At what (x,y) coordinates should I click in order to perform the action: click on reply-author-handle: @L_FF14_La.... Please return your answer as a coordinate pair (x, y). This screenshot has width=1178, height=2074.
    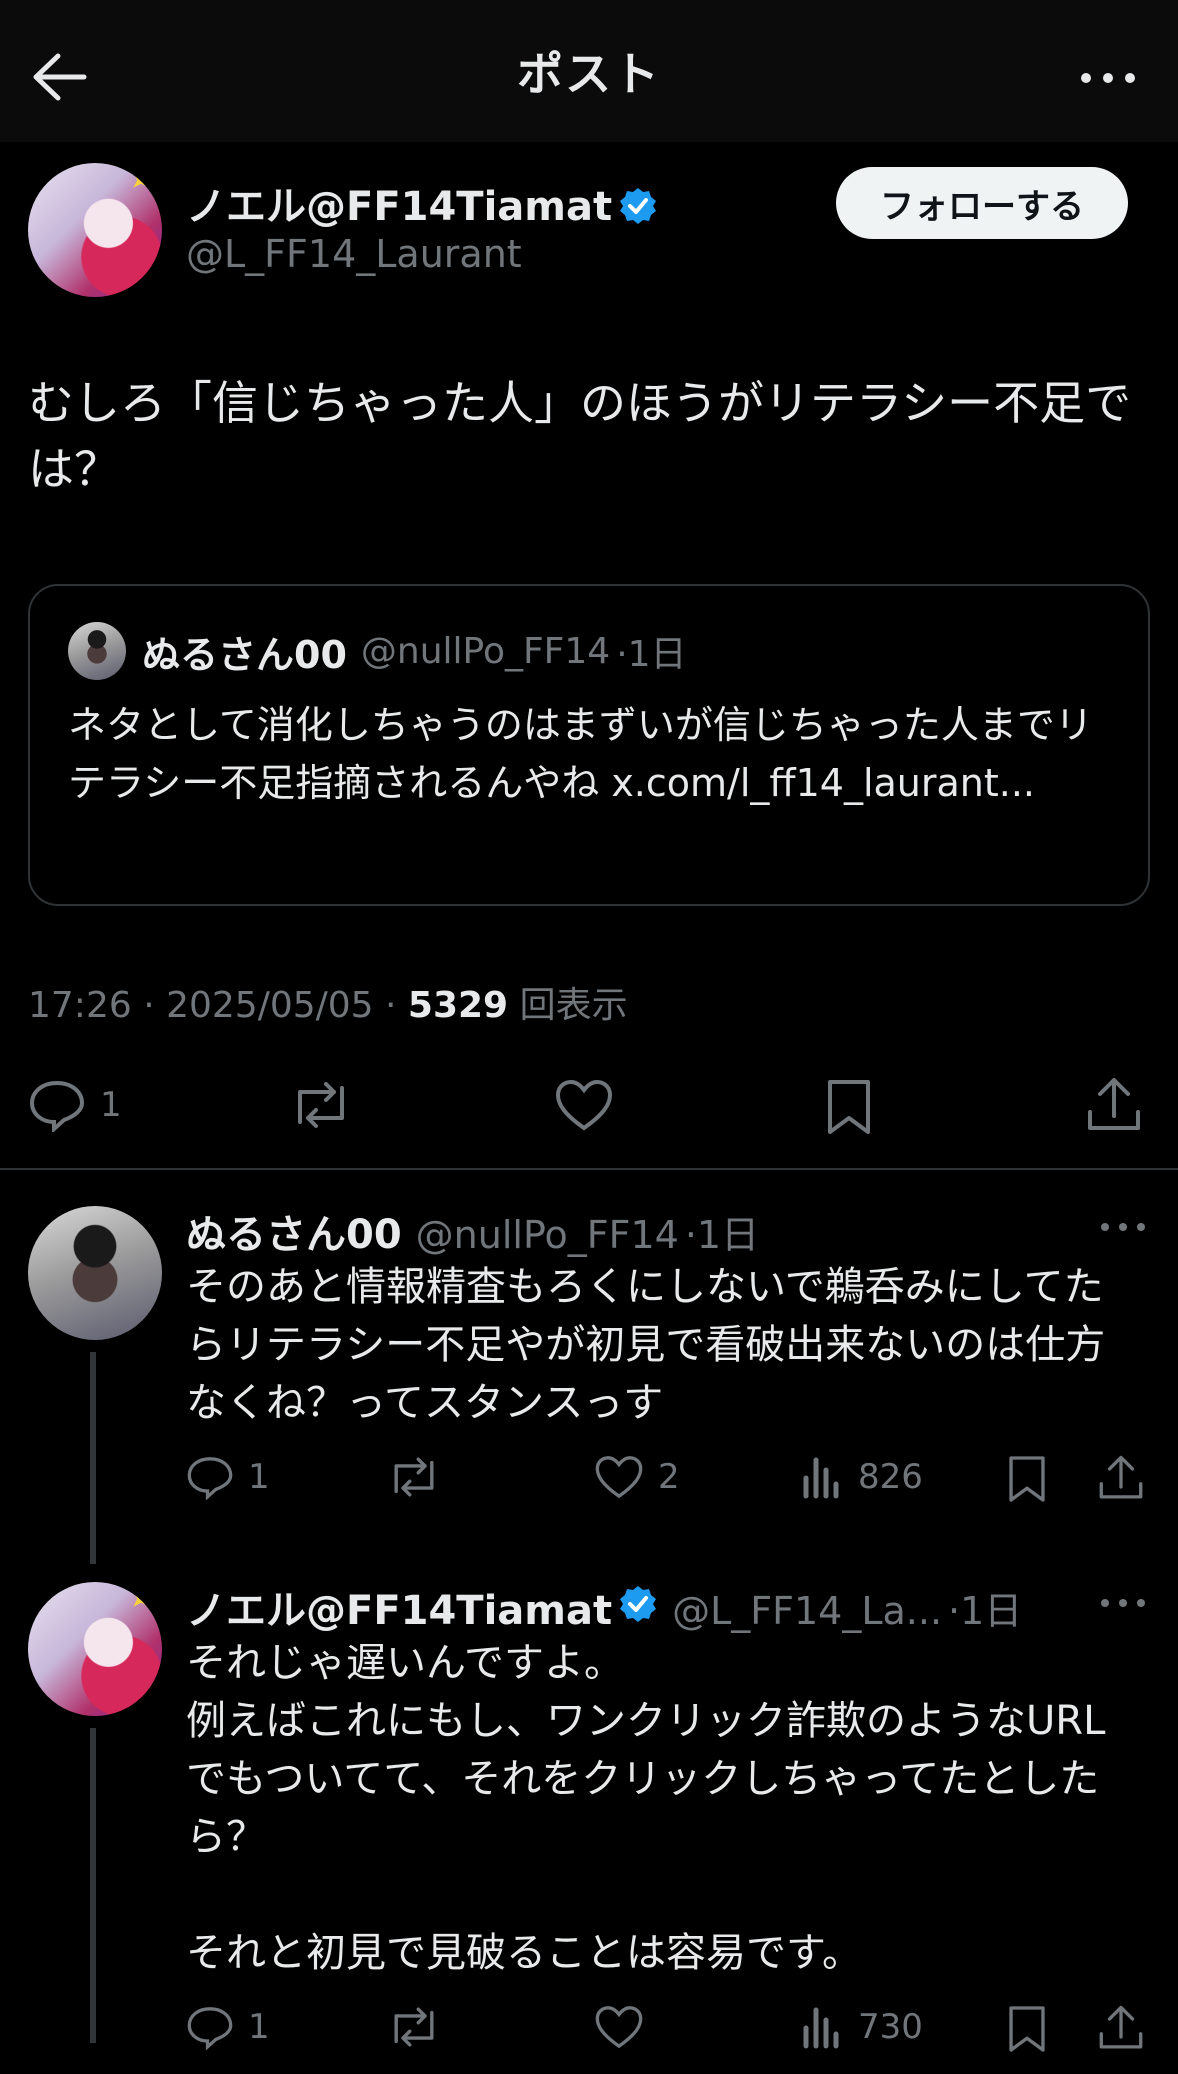
    Looking at the image, I should click on (807, 1611).